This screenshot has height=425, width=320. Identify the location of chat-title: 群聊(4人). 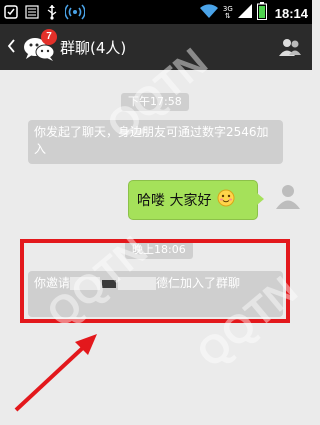
(93, 48).